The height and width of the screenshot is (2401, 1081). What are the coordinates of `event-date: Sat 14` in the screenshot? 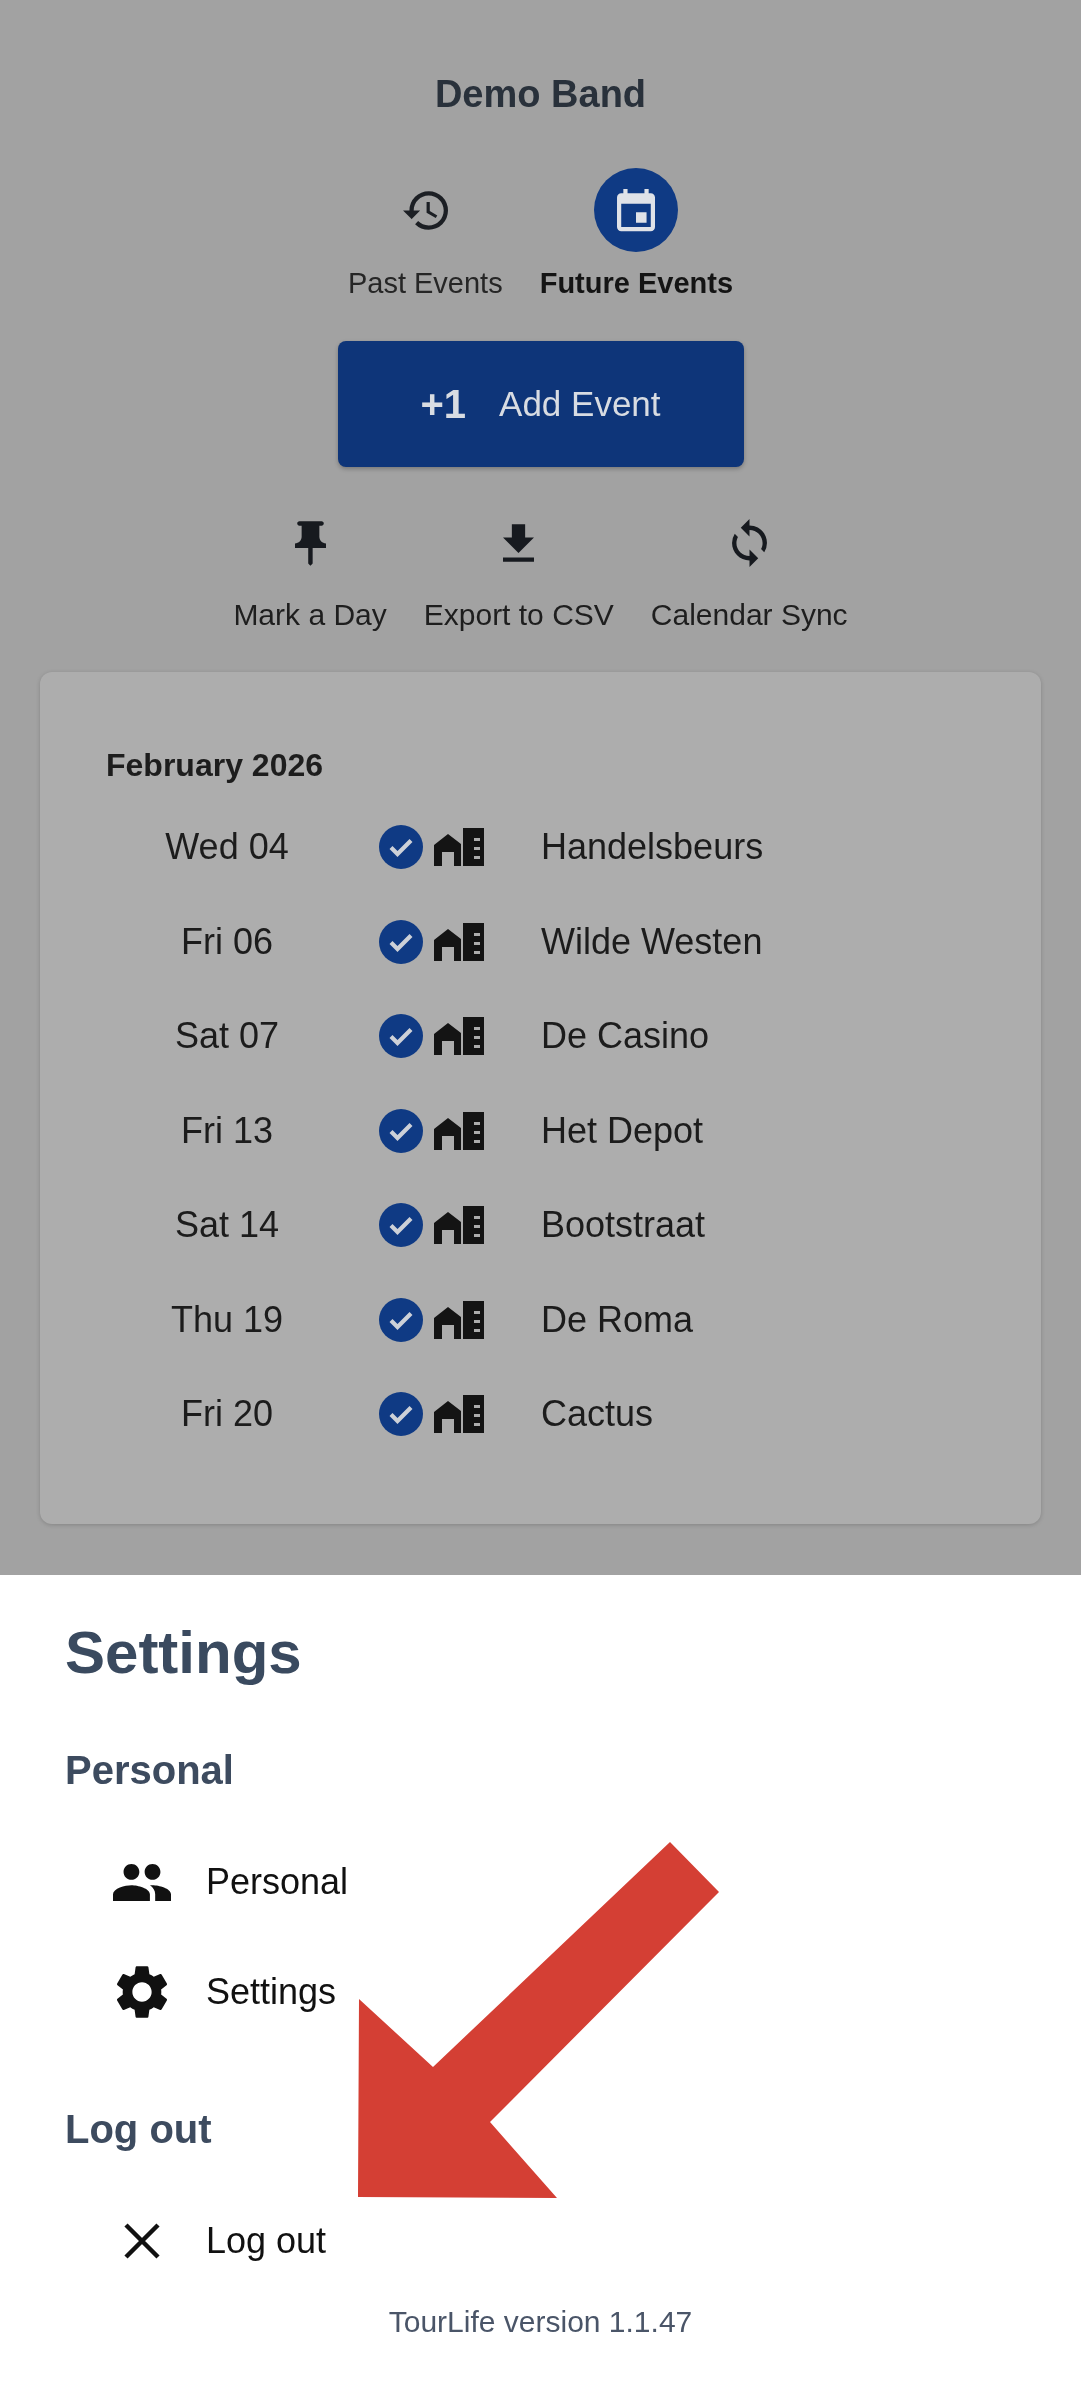 It's located at (227, 1225).